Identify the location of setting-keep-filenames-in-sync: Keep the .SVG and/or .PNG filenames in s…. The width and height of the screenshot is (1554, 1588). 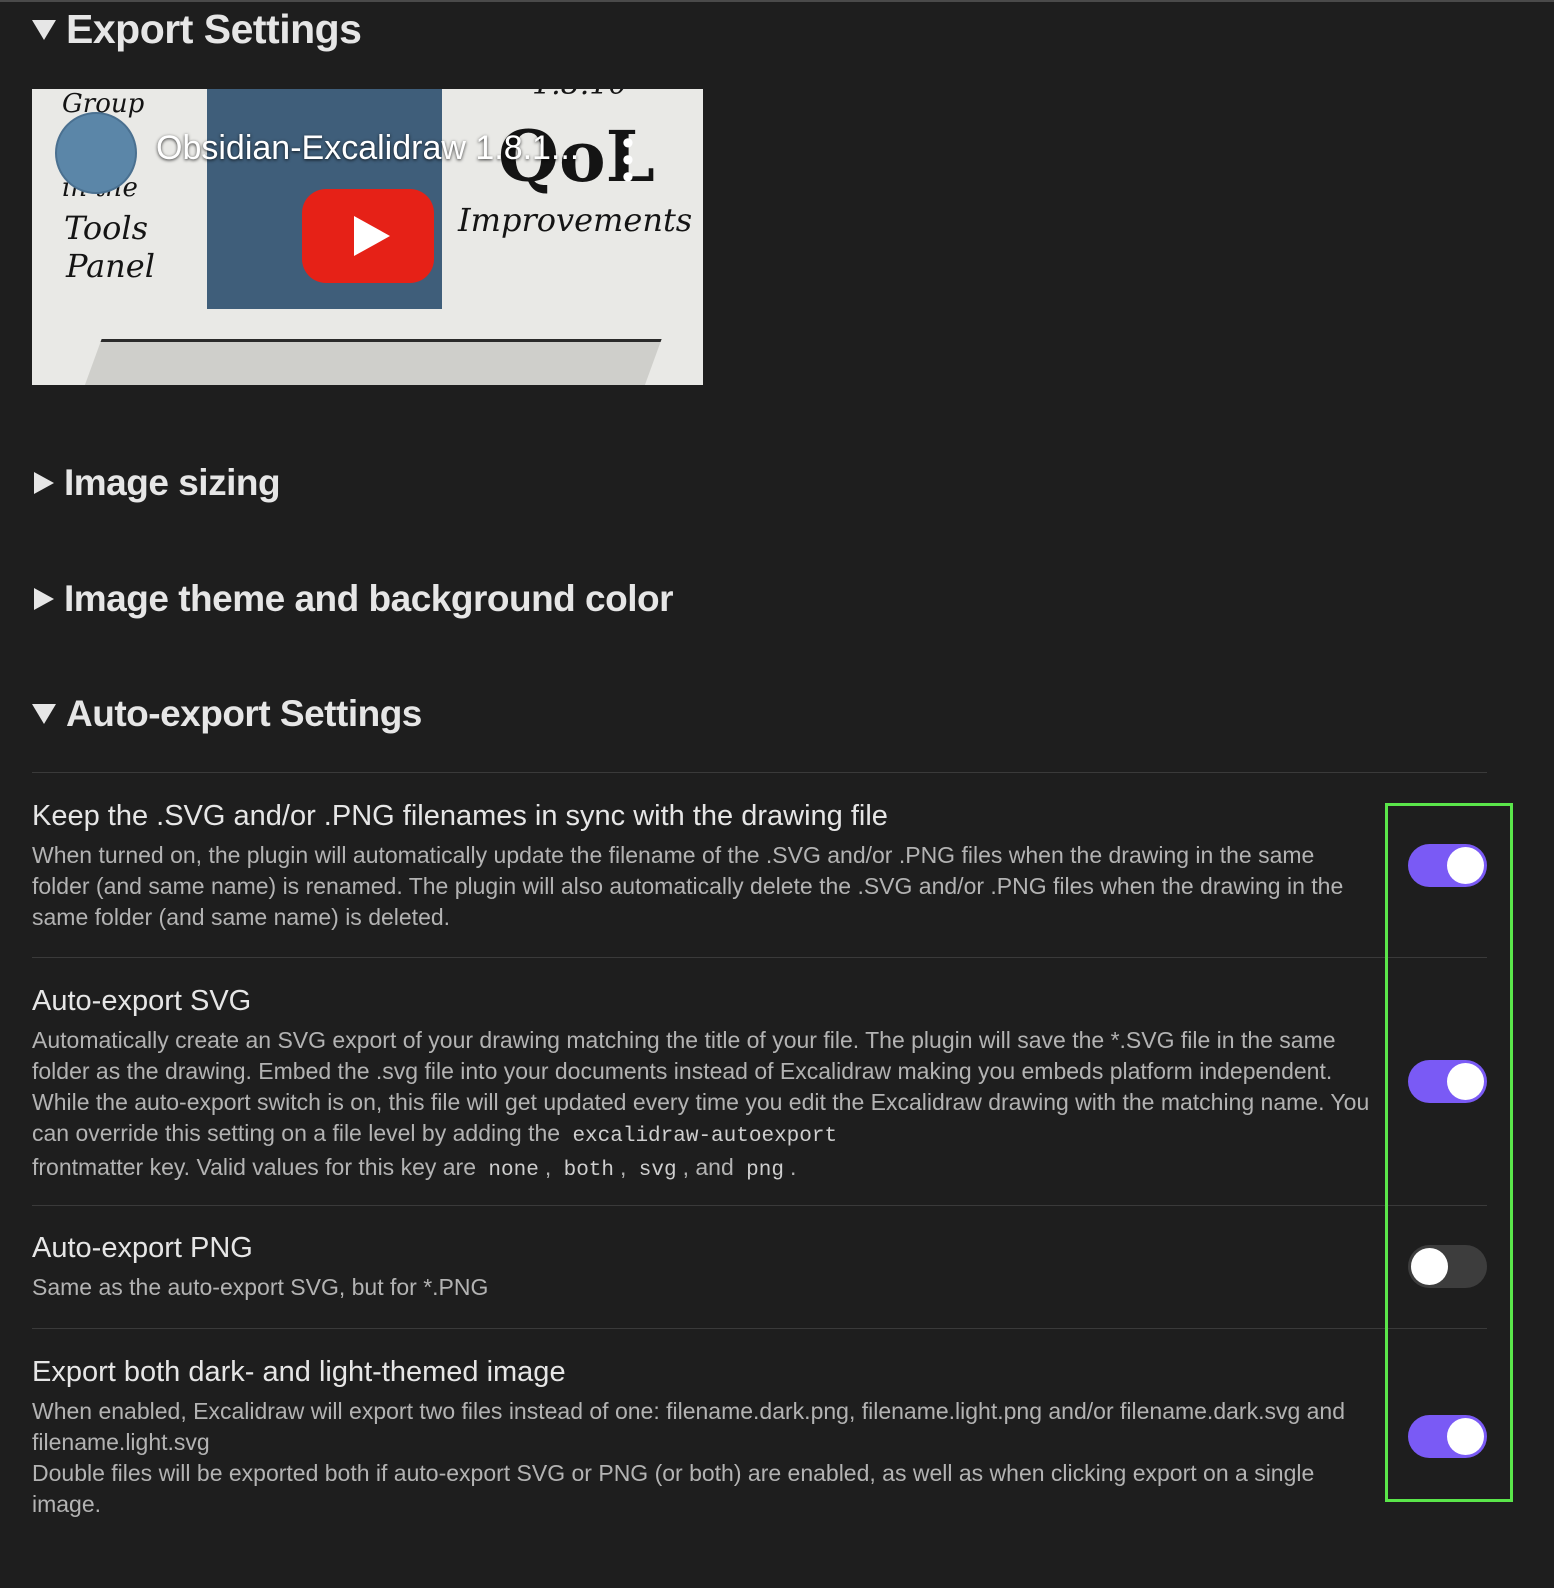
(702, 865).